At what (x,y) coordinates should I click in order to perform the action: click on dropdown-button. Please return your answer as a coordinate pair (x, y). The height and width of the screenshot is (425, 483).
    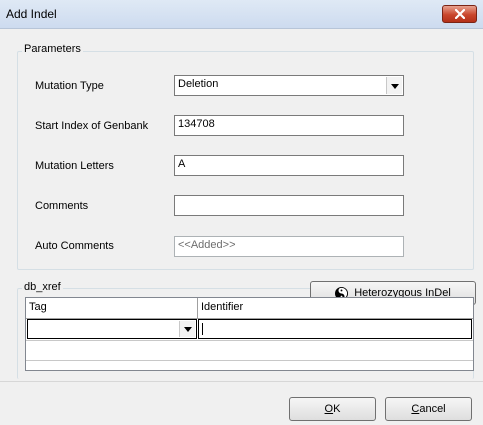
    Looking at the image, I should click on (394, 85).